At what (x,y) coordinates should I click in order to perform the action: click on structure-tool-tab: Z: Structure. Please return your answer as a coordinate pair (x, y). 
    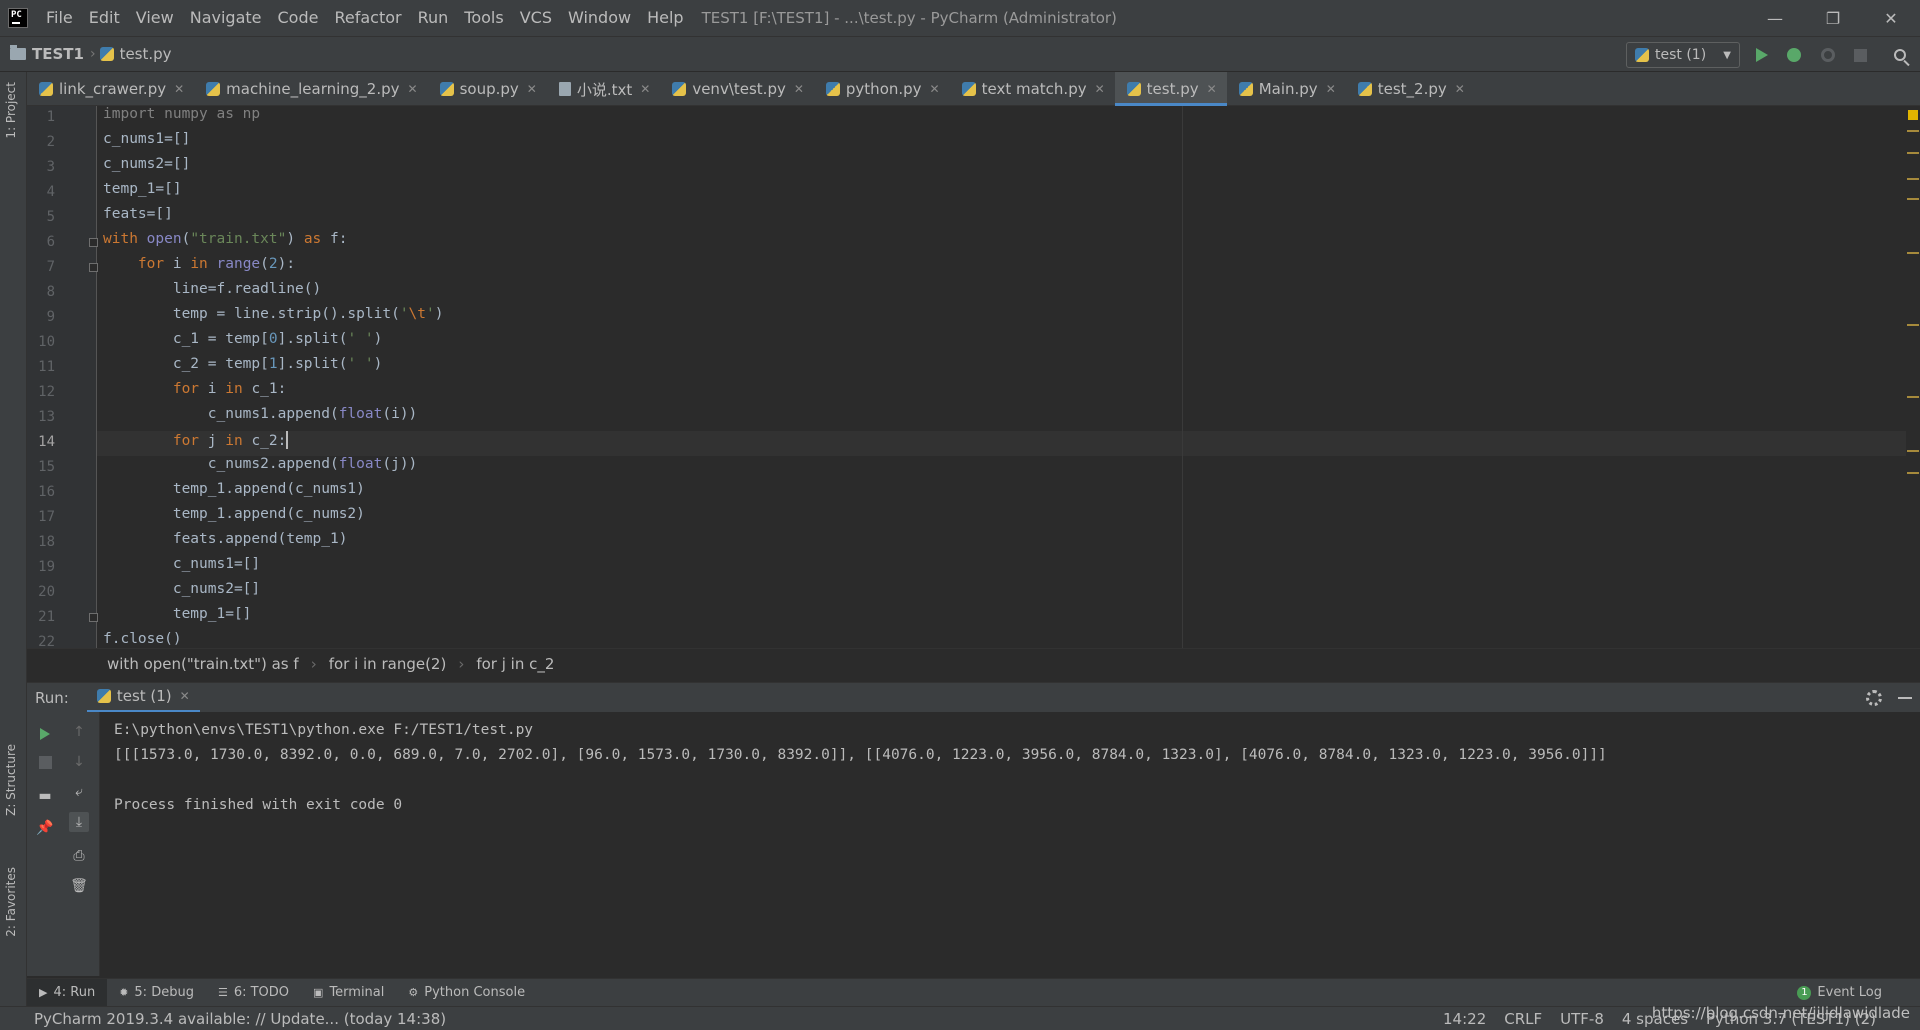
    Looking at the image, I should click on (11, 780).